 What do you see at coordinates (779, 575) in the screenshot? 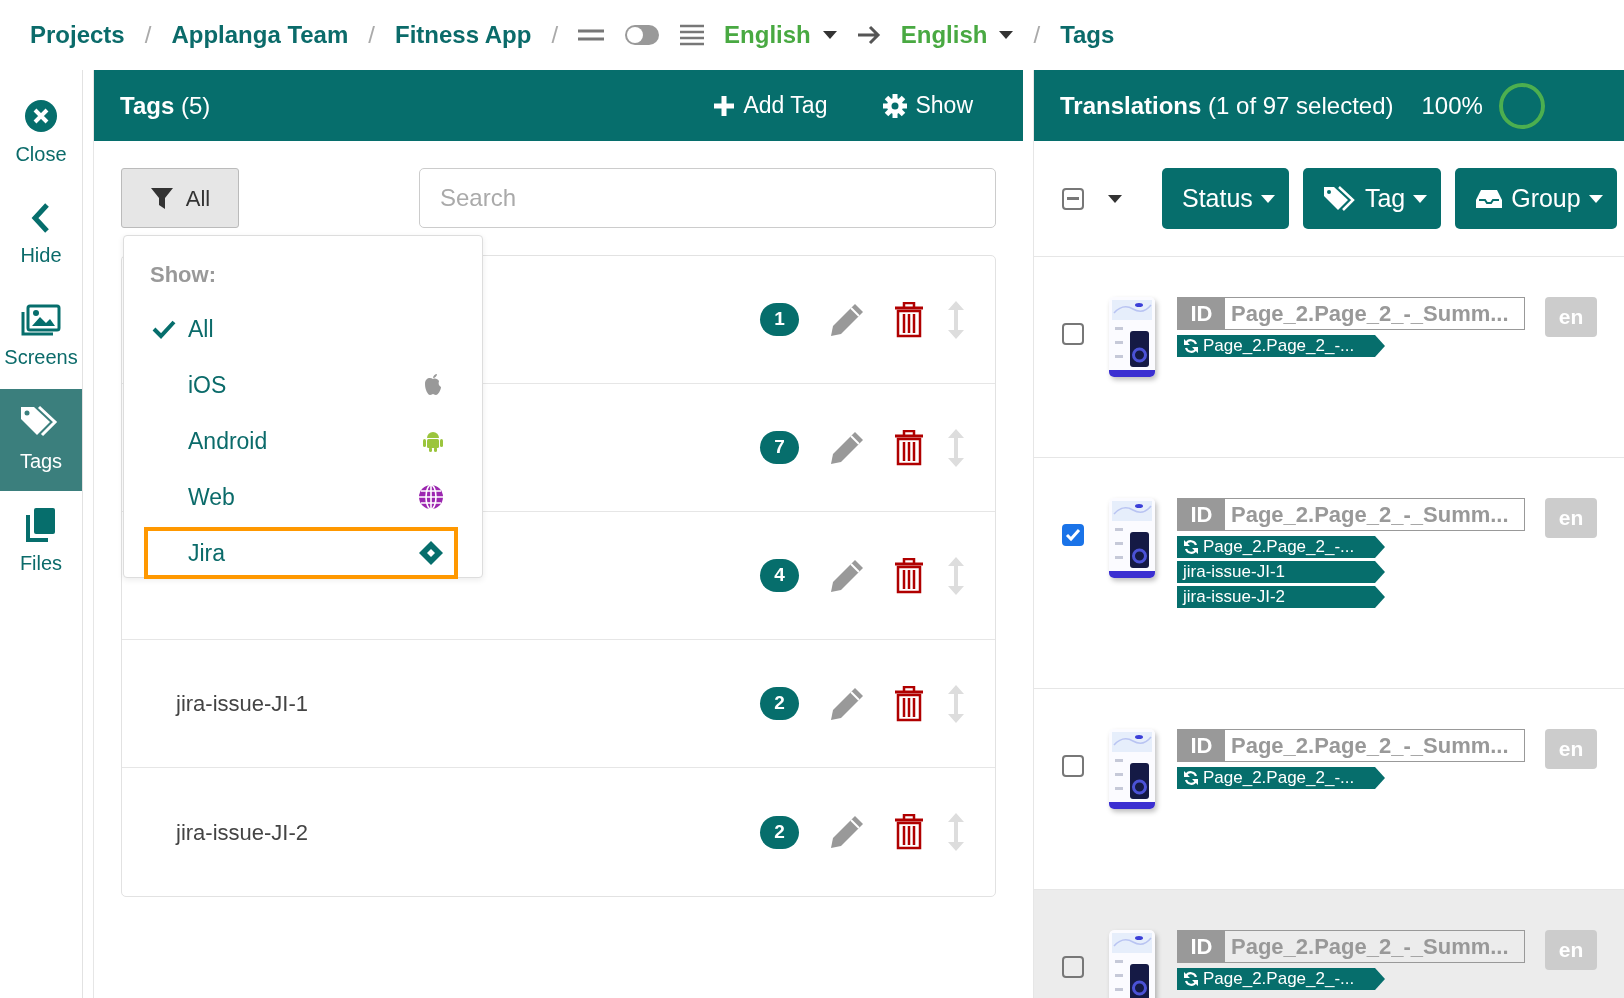
I see `count-badge: 4` at bounding box center [779, 575].